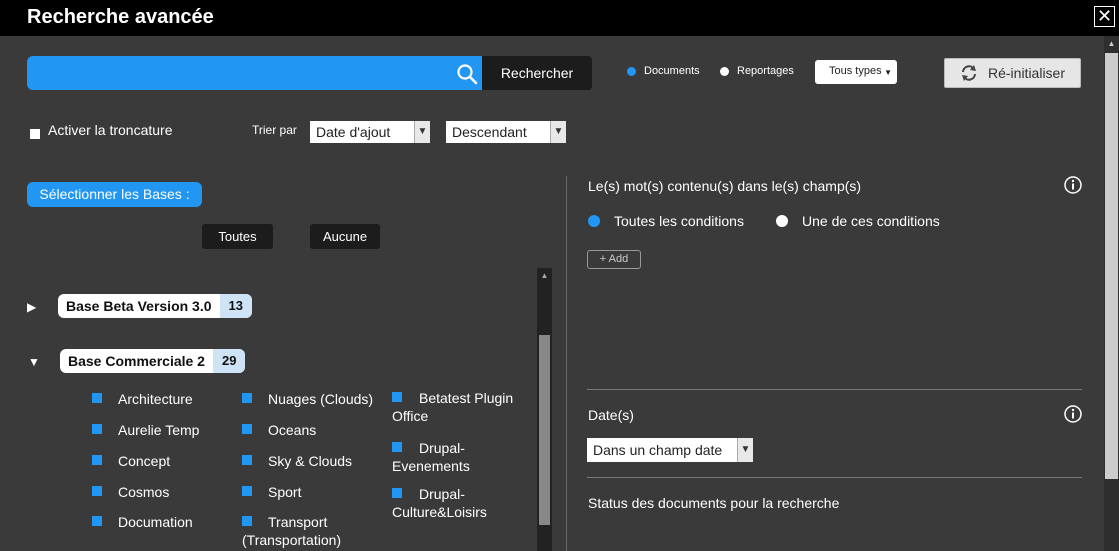  Describe the element at coordinates (467, 74) in the screenshot. I see `search-icon` at that location.